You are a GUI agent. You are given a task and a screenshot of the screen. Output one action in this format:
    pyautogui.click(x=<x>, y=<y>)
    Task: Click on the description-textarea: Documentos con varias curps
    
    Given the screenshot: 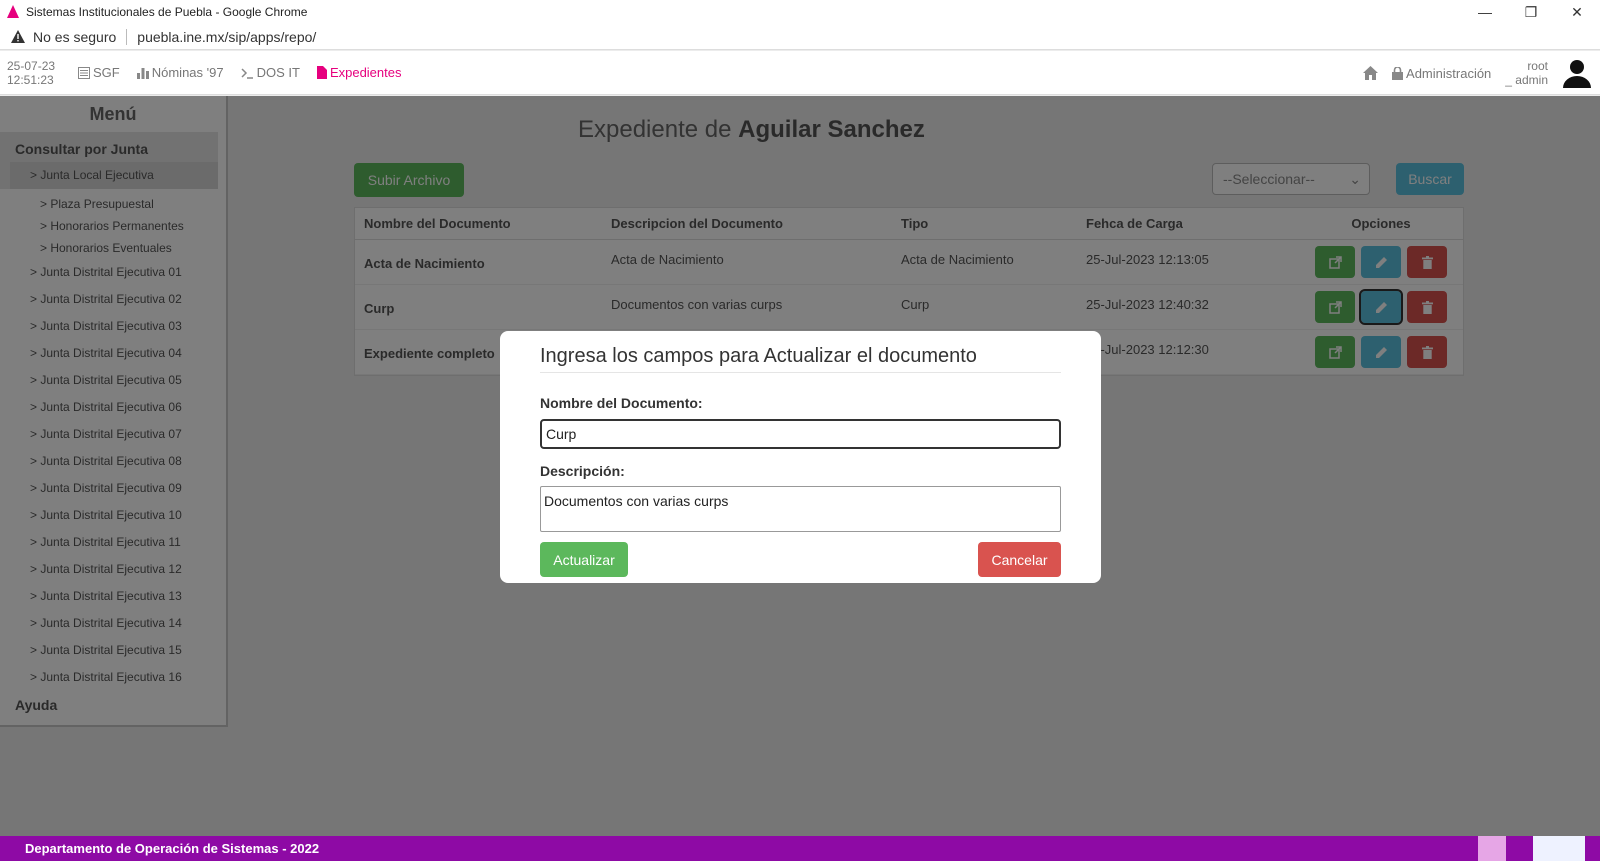 What is the action you would take?
    pyautogui.click(x=800, y=509)
    